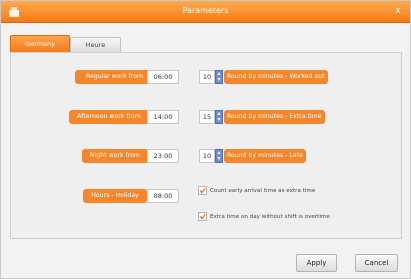 The height and width of the screenshot is (279, 411). I want to click on regular-round-rule: Round by minutes - Worked out, so click(276, 77).